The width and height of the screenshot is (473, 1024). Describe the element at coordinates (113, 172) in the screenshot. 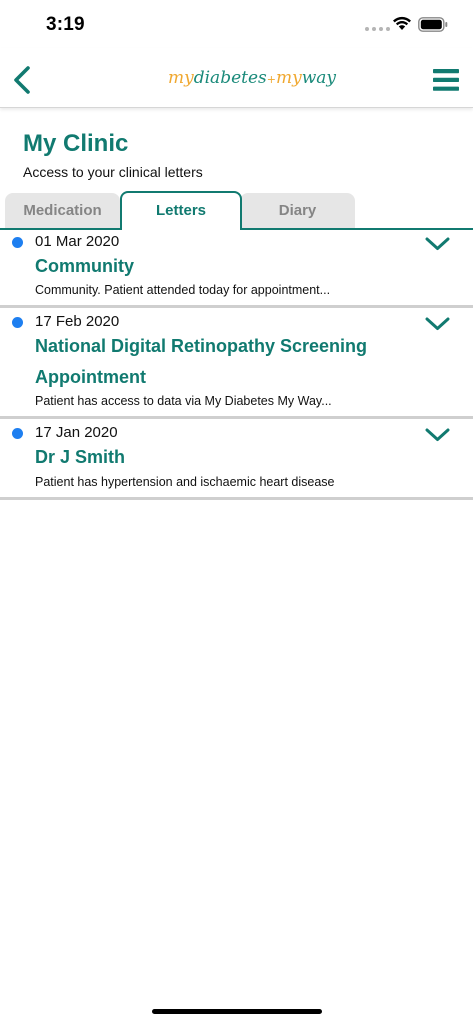

I see `page-subtitle: Access to your clinical letters` at that location.